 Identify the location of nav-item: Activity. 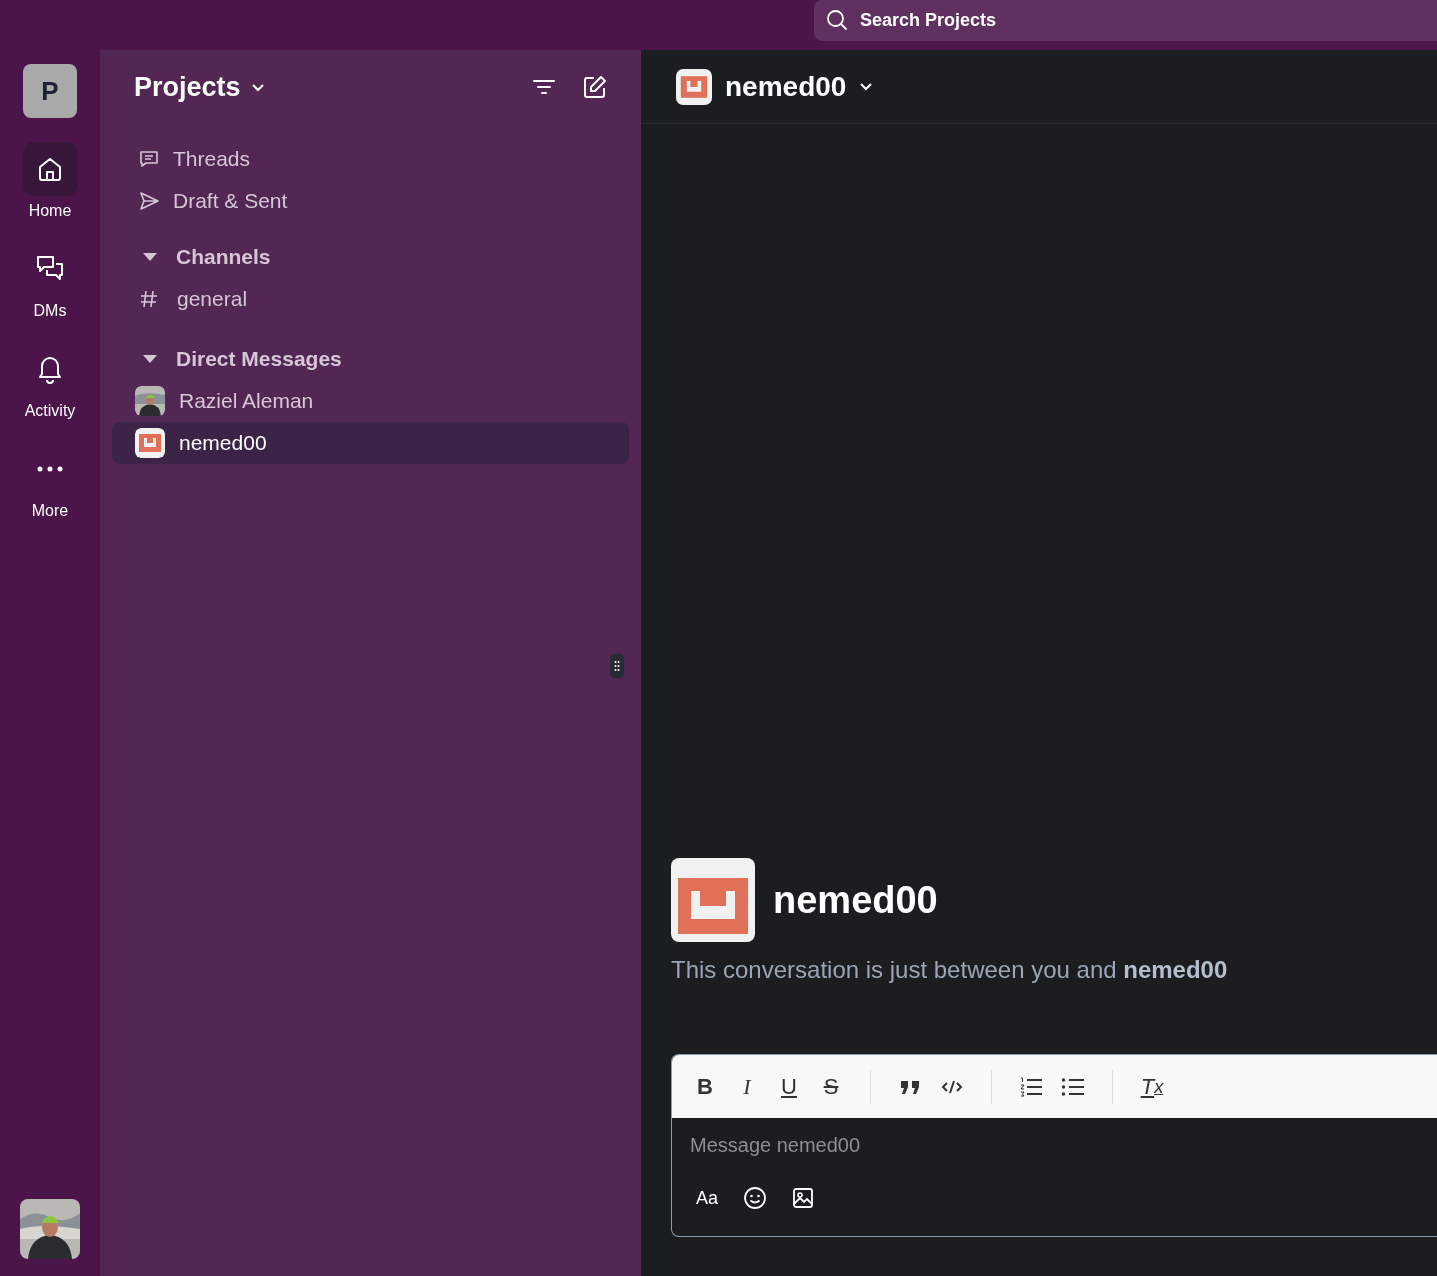
(50, 381).